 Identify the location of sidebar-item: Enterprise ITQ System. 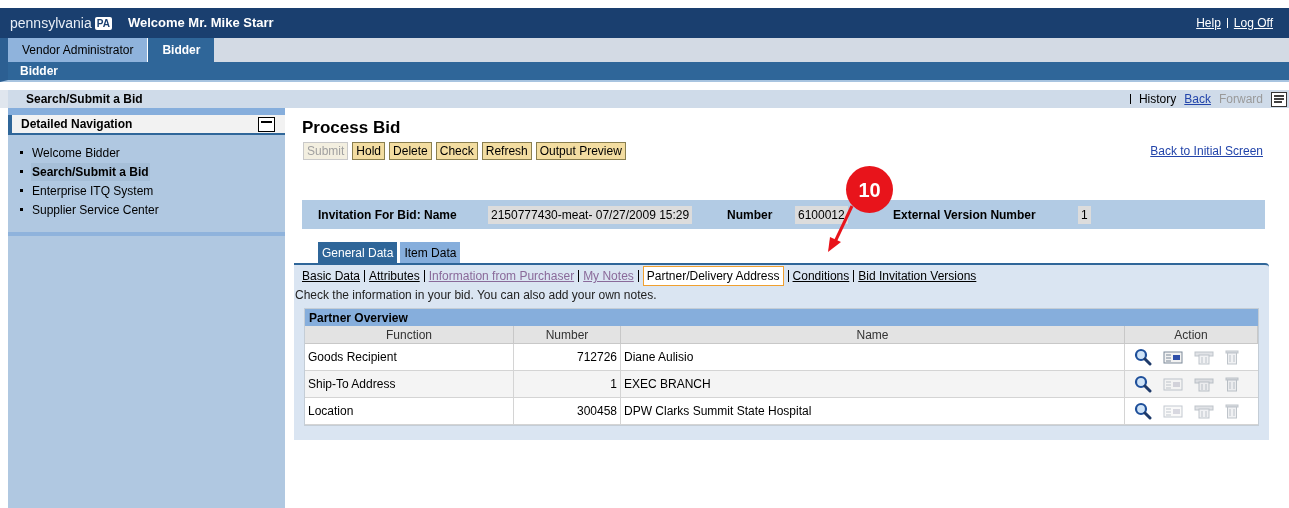
(93, 190).